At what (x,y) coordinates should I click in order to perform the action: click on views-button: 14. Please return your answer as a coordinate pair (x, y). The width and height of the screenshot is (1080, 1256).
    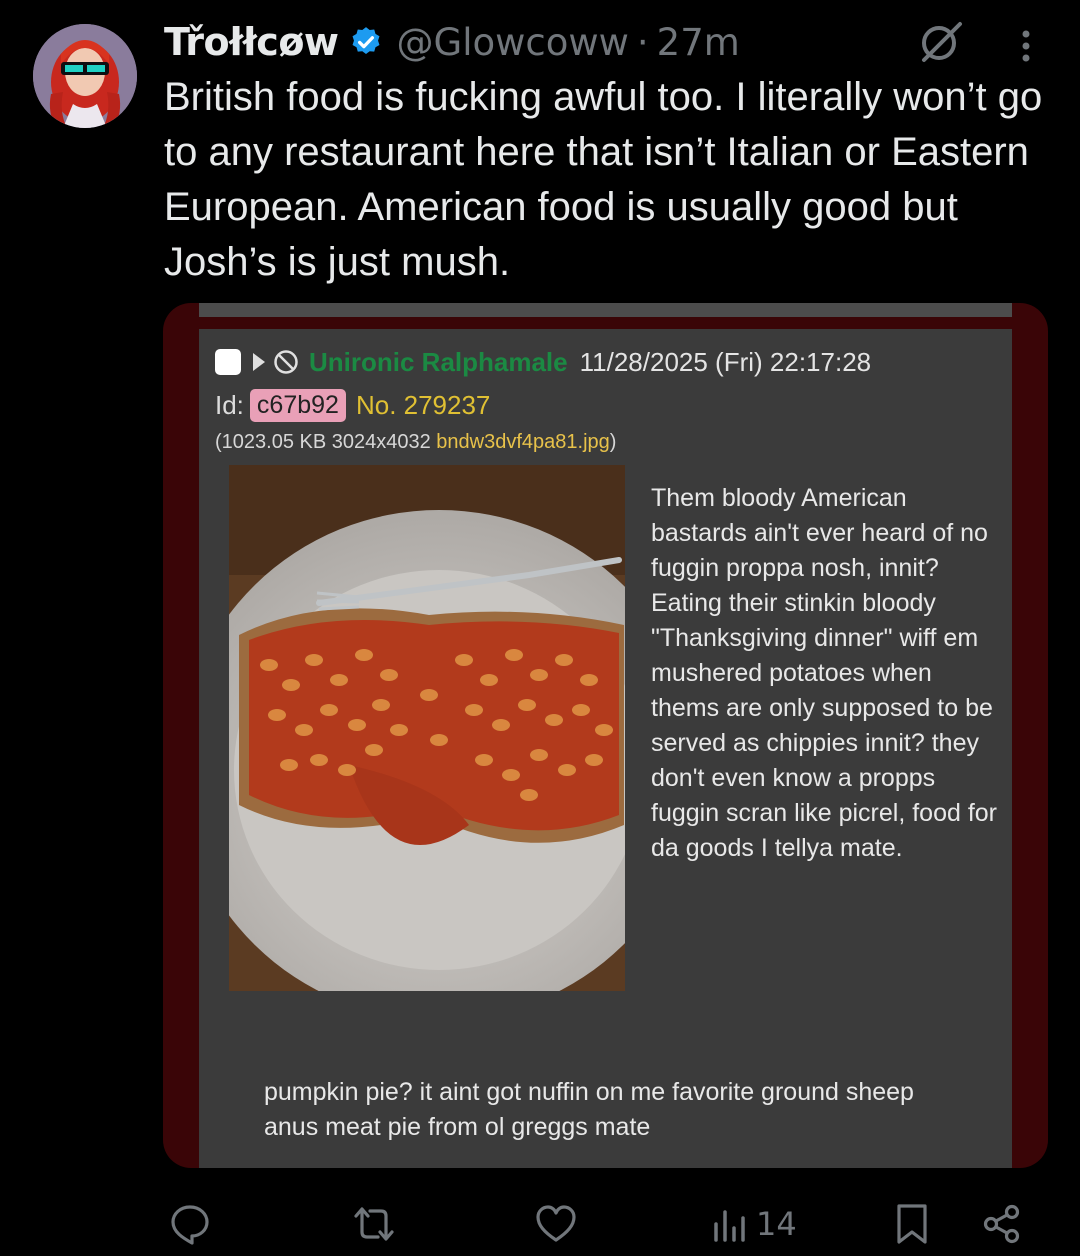
    Looking at the image, I should click on (753, 1224).